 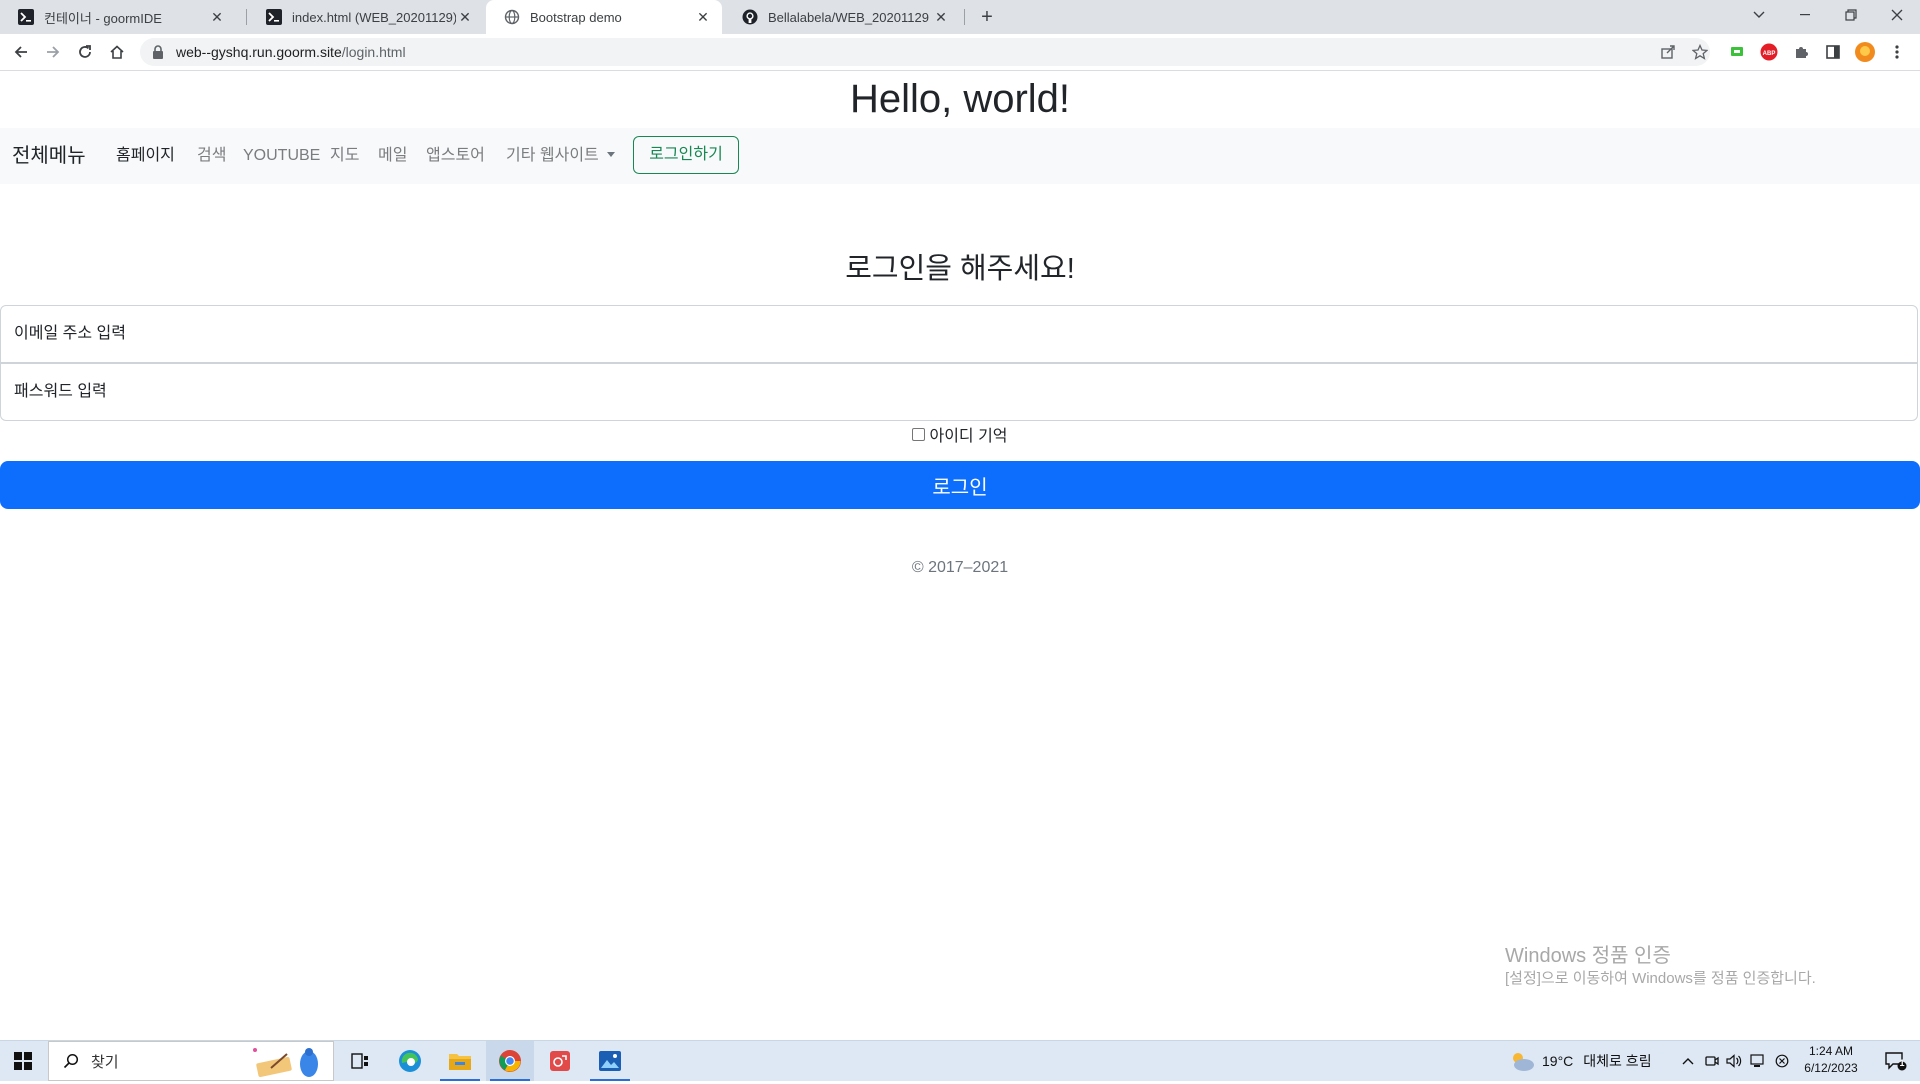 I want to click on close-window-icon, so click(x=1897, y=15).